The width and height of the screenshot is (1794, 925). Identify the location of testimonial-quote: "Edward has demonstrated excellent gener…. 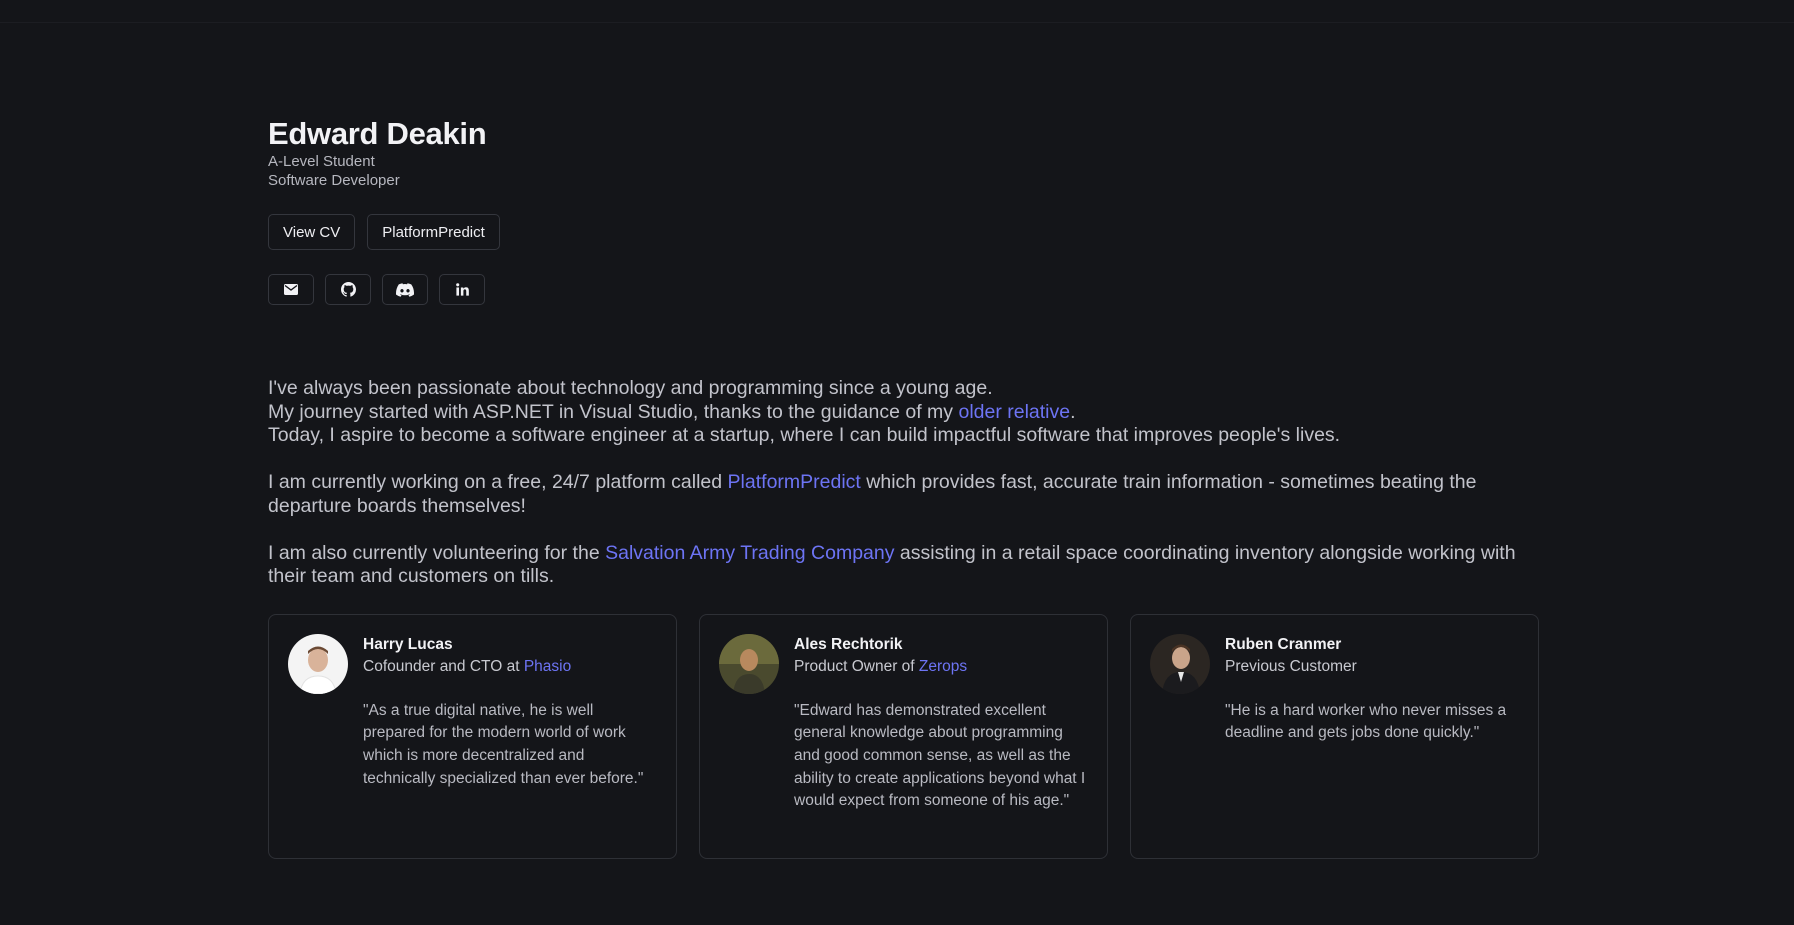
(940, 755).